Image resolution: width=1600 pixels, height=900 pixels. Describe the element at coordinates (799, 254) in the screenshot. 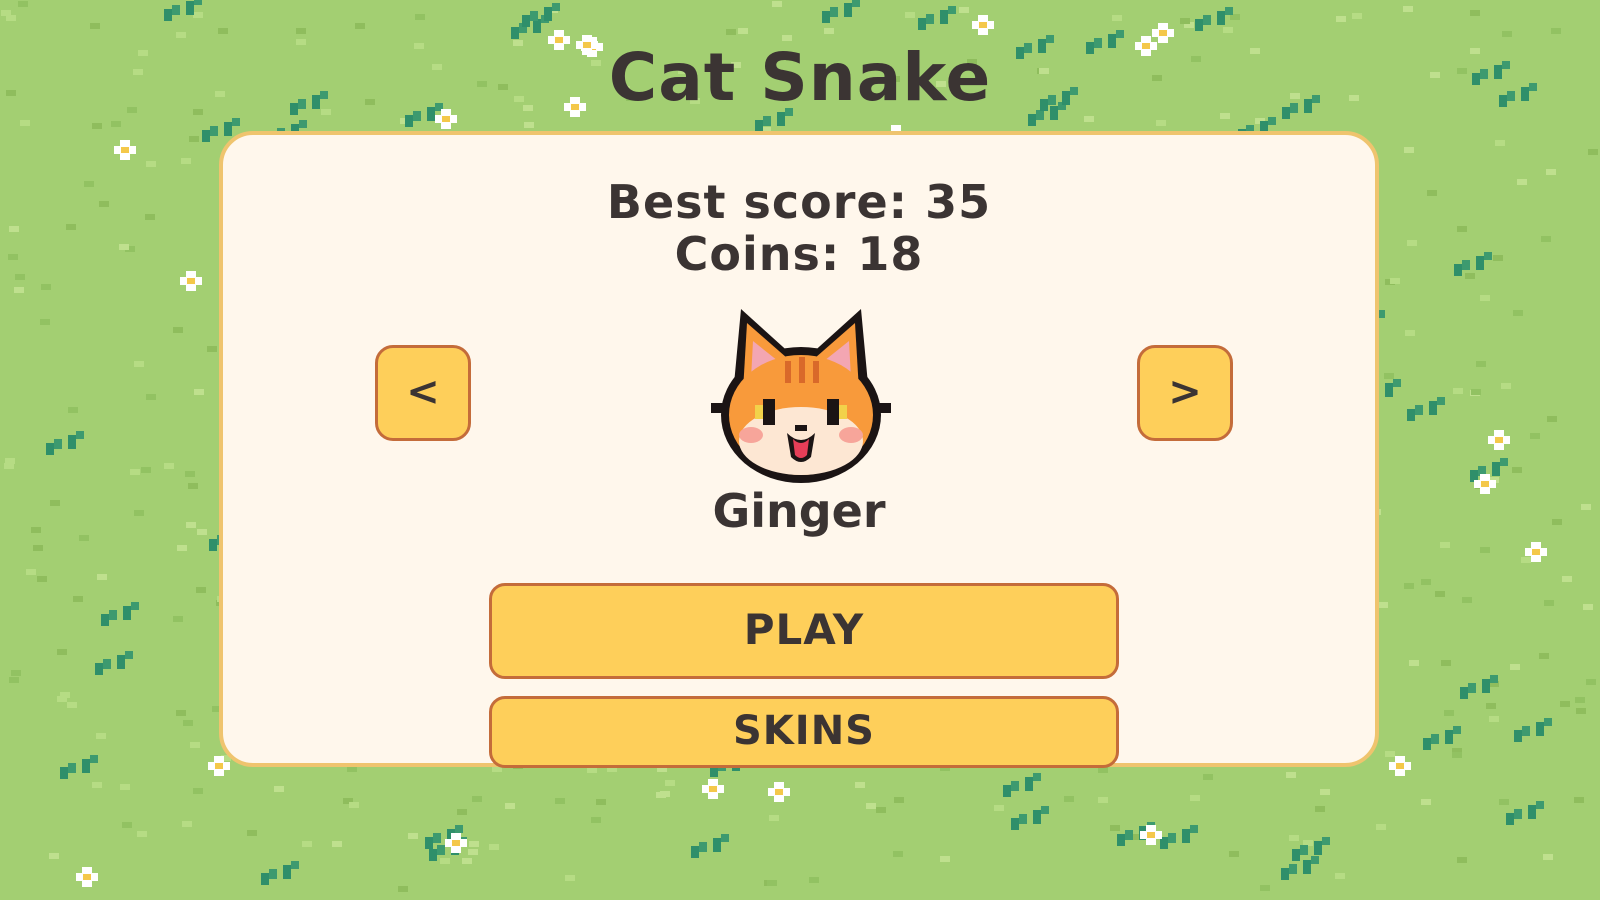

I see `coins-label: Coins: 18` at that location.